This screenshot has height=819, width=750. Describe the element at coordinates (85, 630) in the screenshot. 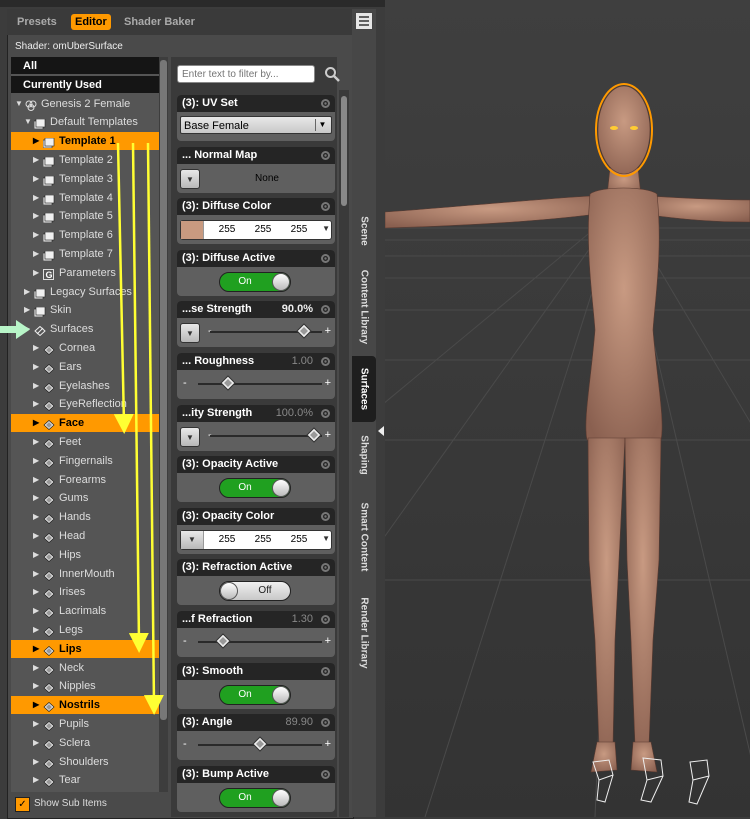

I see `tree-item: ▶ Legs` at that location.